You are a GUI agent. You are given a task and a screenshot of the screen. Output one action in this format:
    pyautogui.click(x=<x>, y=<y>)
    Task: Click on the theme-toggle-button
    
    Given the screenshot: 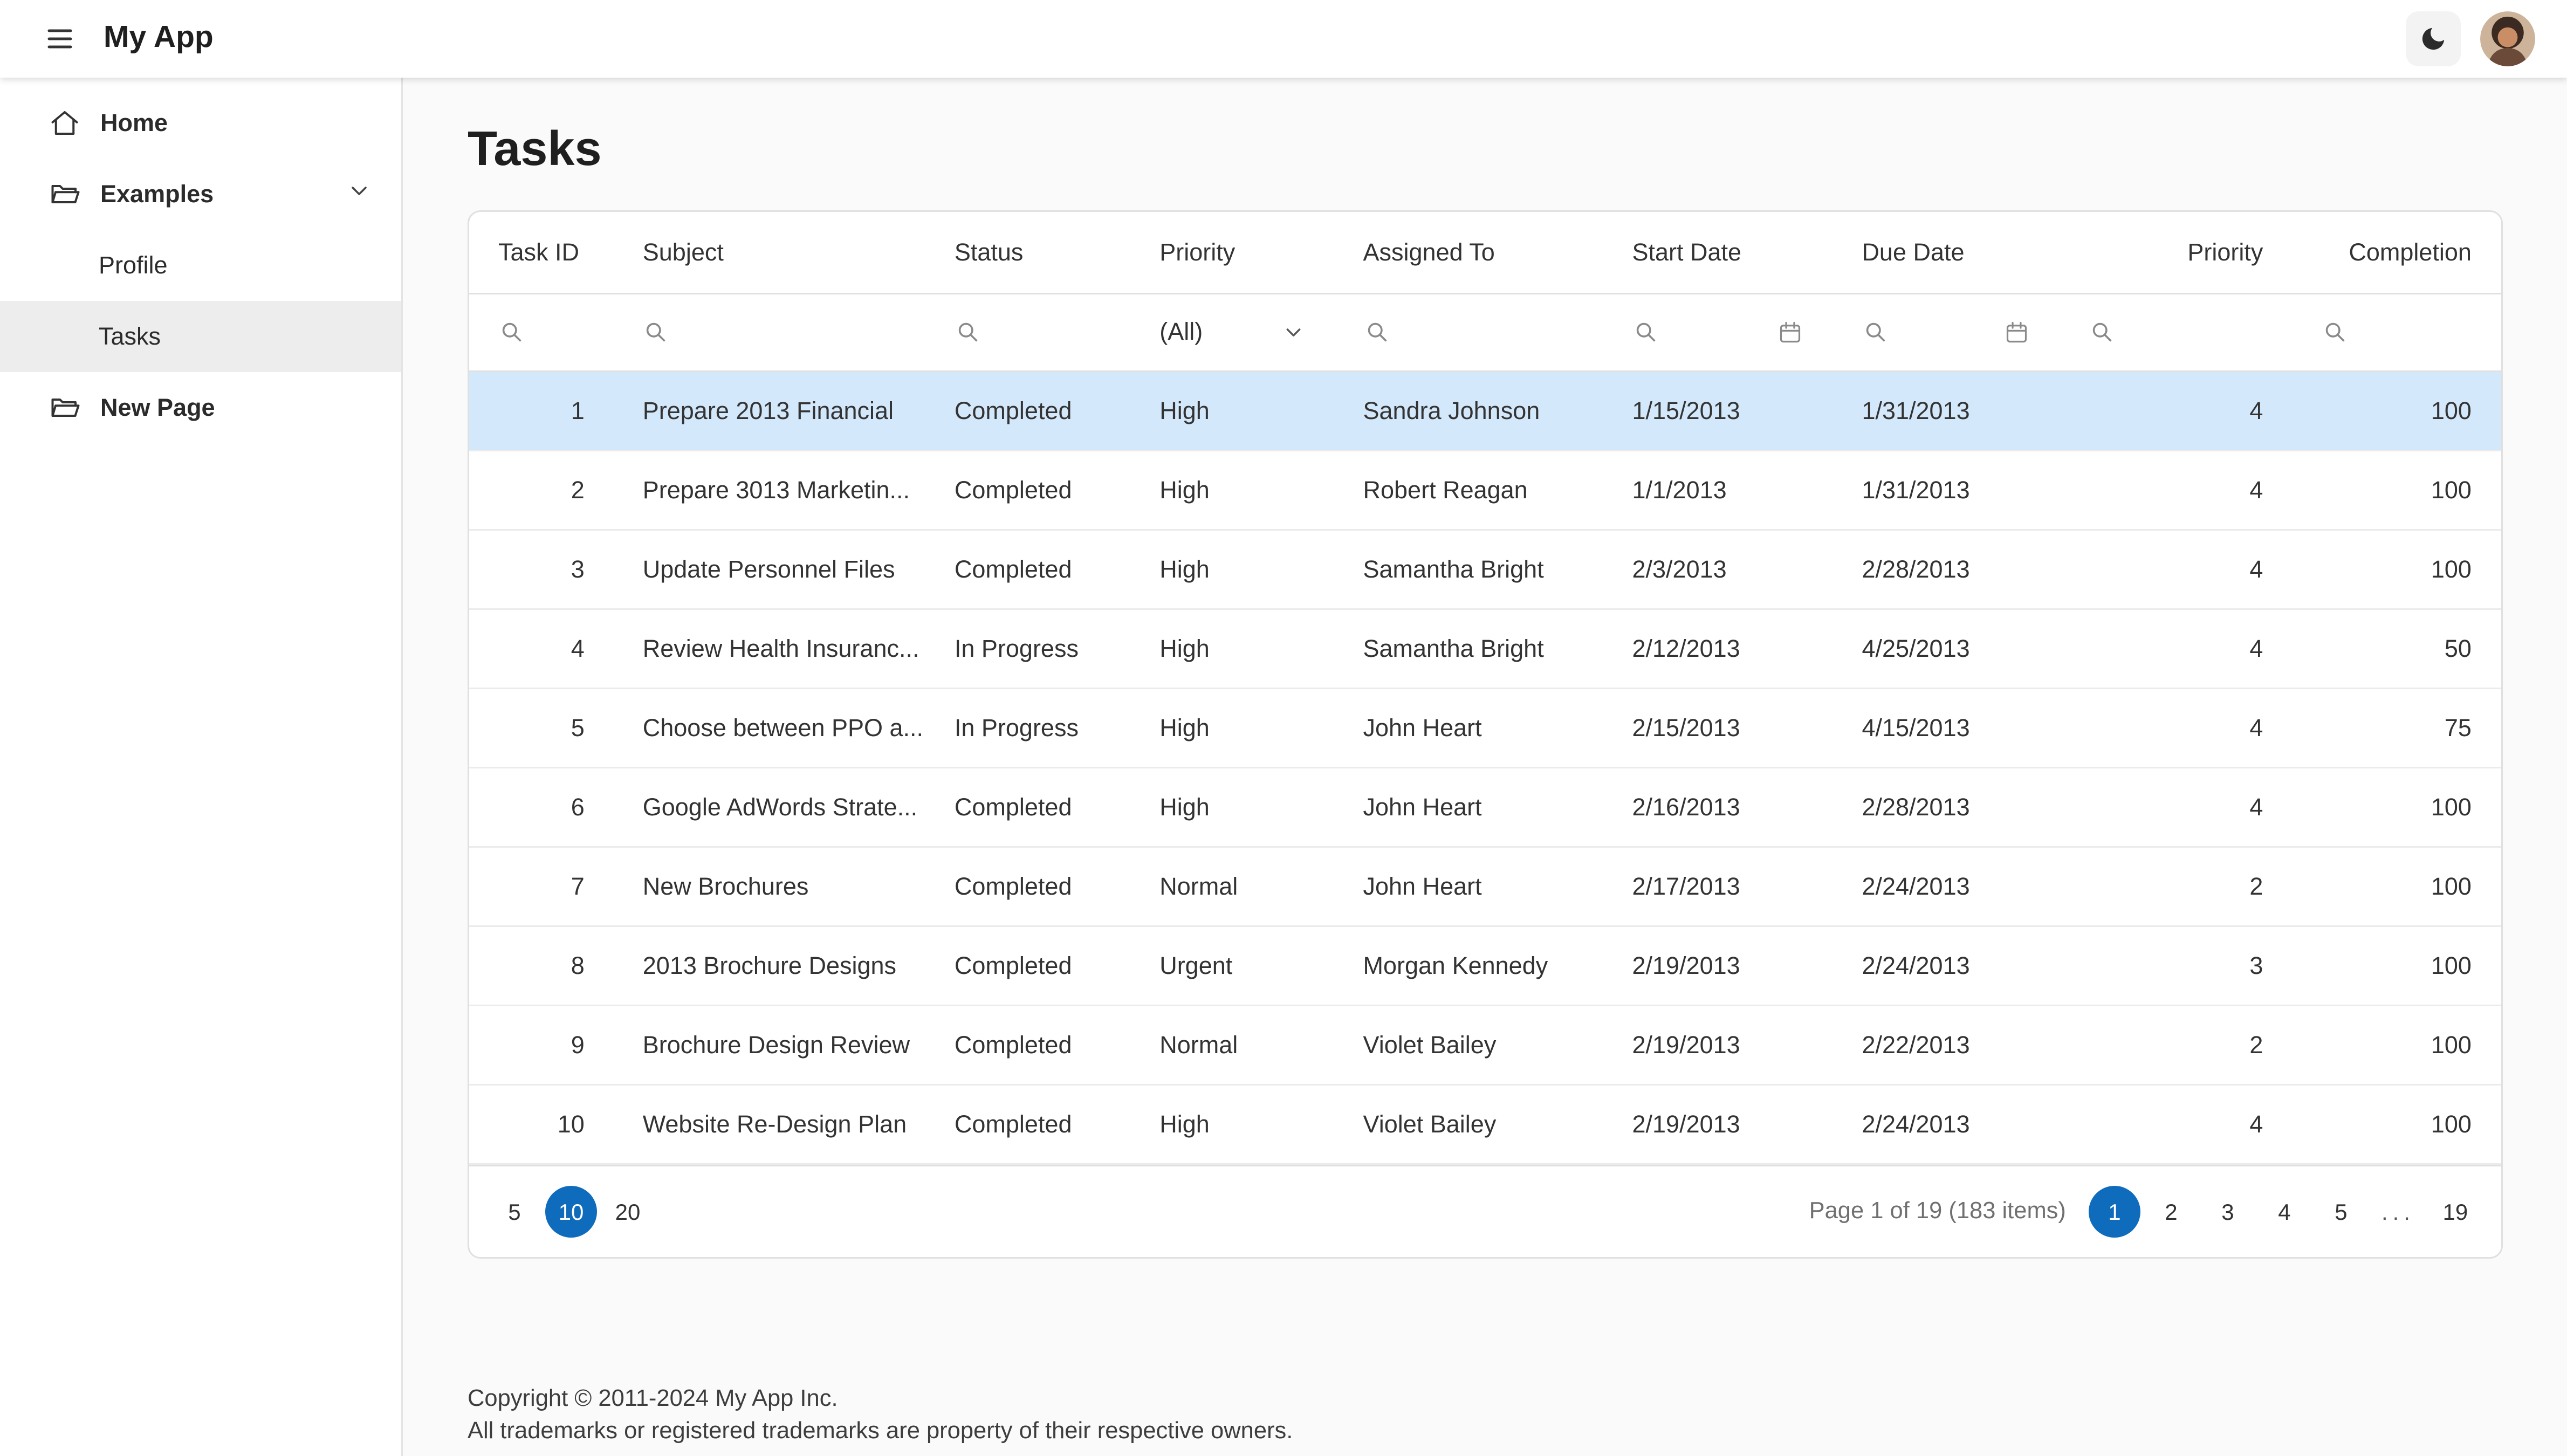 What is the action you would take?
    pyautogui.click(x=2432, y=38)
    